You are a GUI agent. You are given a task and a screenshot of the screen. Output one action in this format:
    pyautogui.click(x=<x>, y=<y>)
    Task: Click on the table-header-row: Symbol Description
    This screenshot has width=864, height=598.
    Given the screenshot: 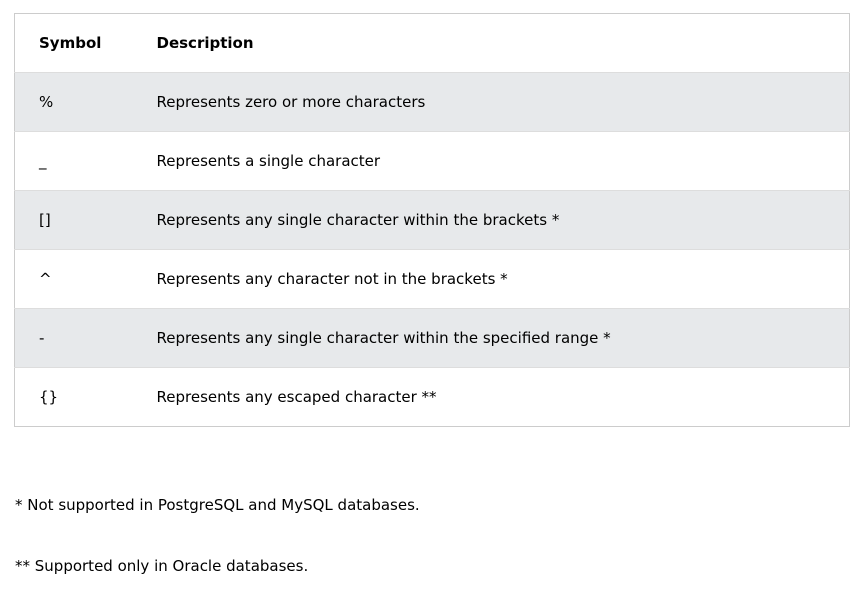 What is the action you would take?
    pyautogui.click(x=432, y=43)
    